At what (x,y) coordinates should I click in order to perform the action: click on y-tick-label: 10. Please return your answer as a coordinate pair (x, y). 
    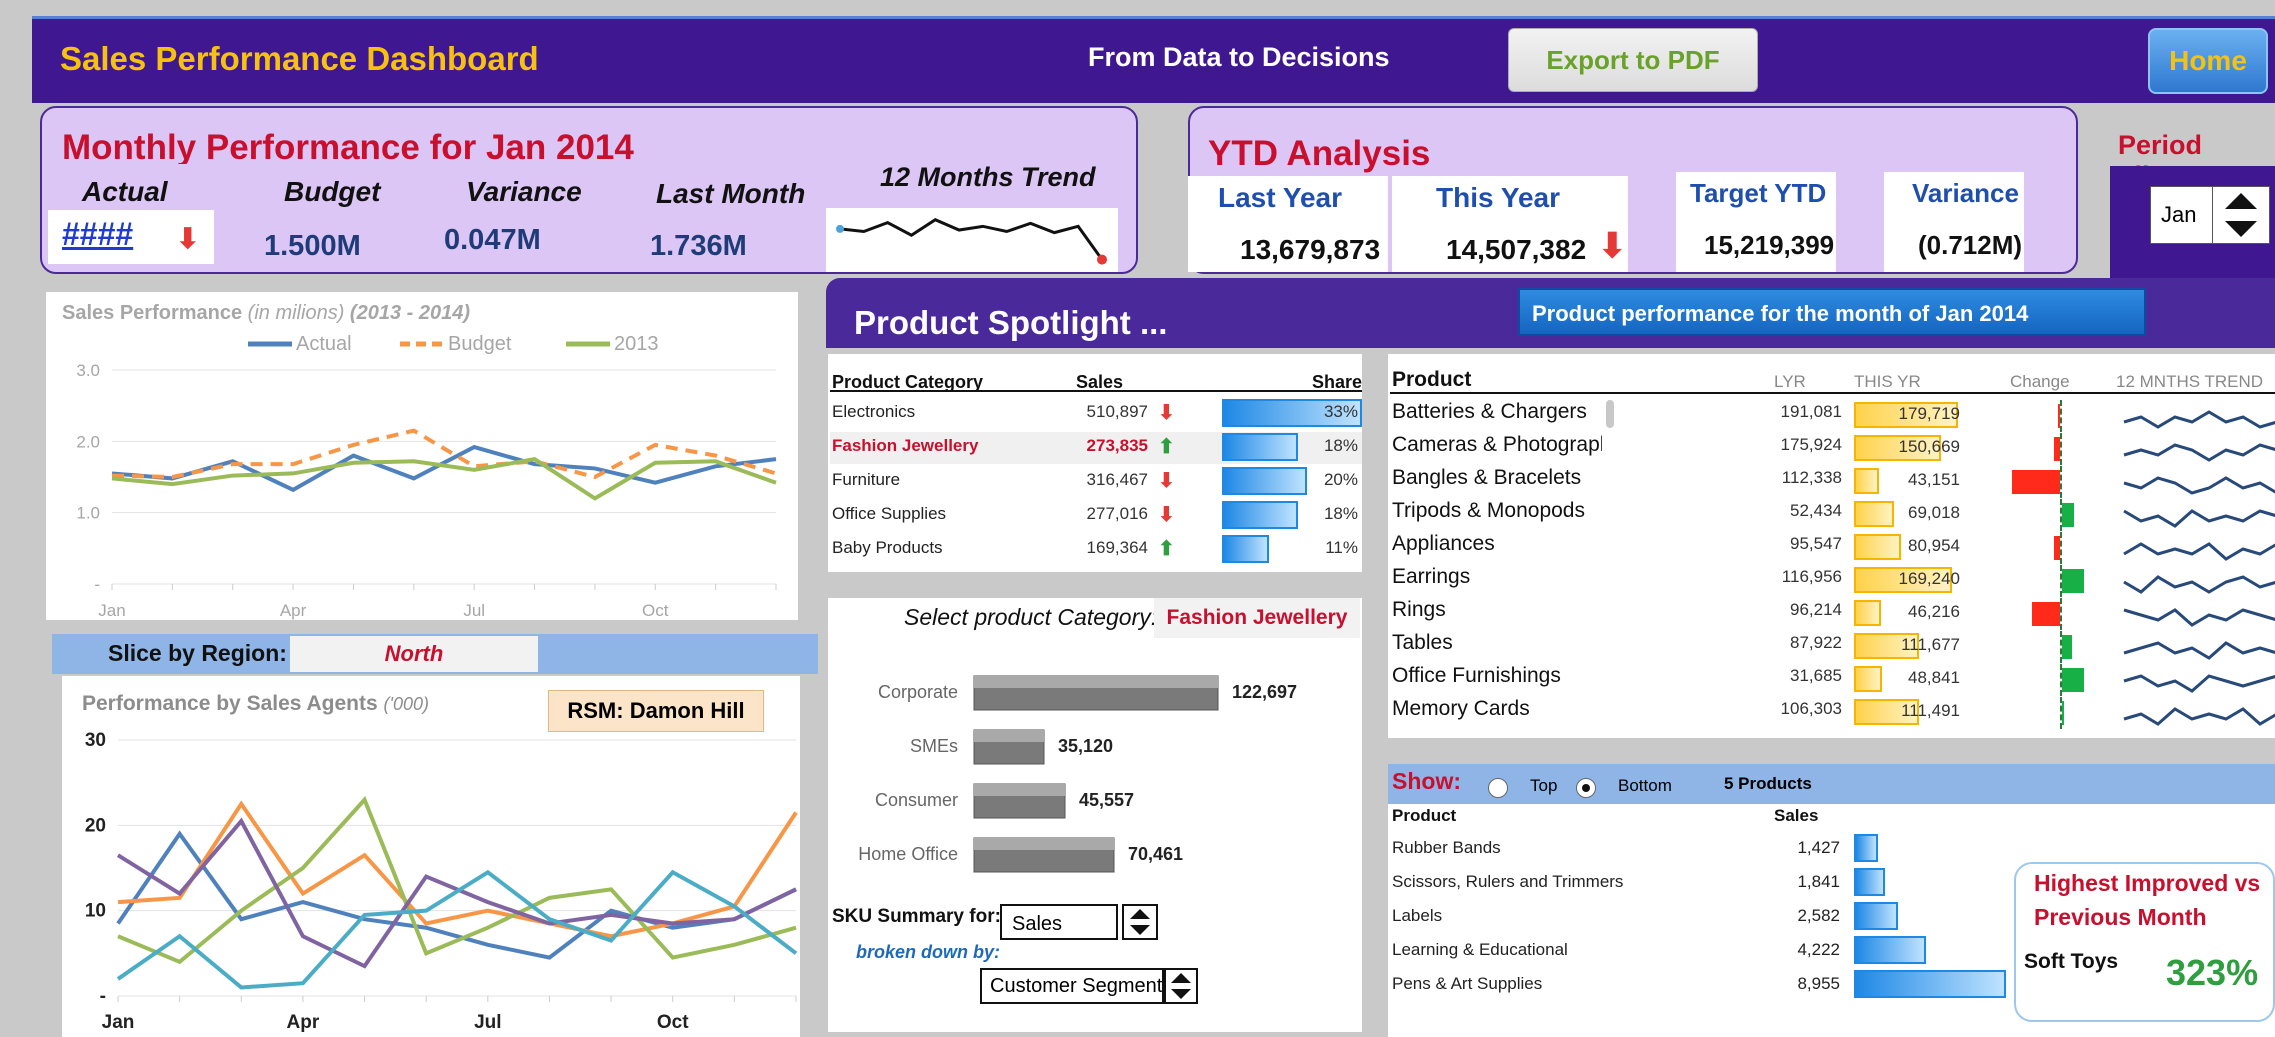
    Looking at the image, I should click on (95, 911).